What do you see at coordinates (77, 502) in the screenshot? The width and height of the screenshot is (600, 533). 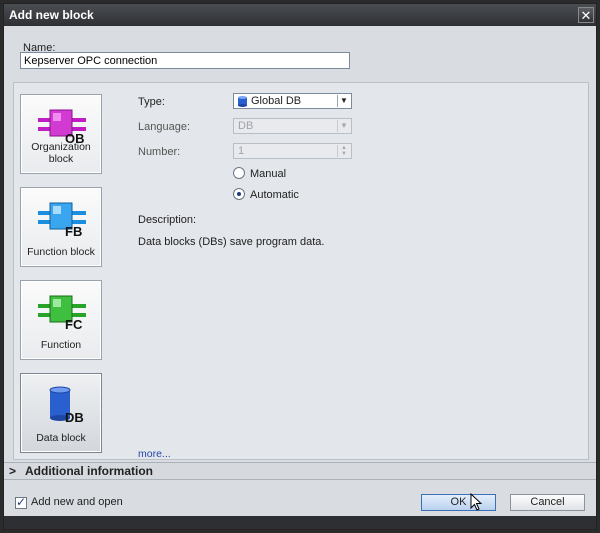 I see `add-new-and-open-label: Add new and open` at bounding box center [77, 502].